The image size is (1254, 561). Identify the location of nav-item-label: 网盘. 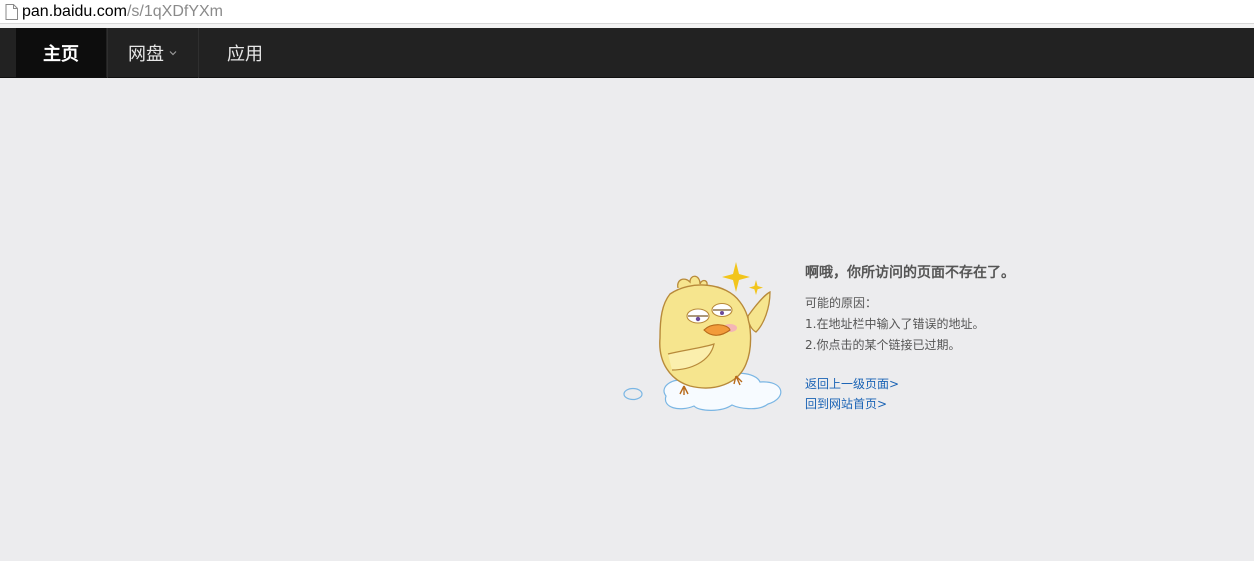
(146, 54).